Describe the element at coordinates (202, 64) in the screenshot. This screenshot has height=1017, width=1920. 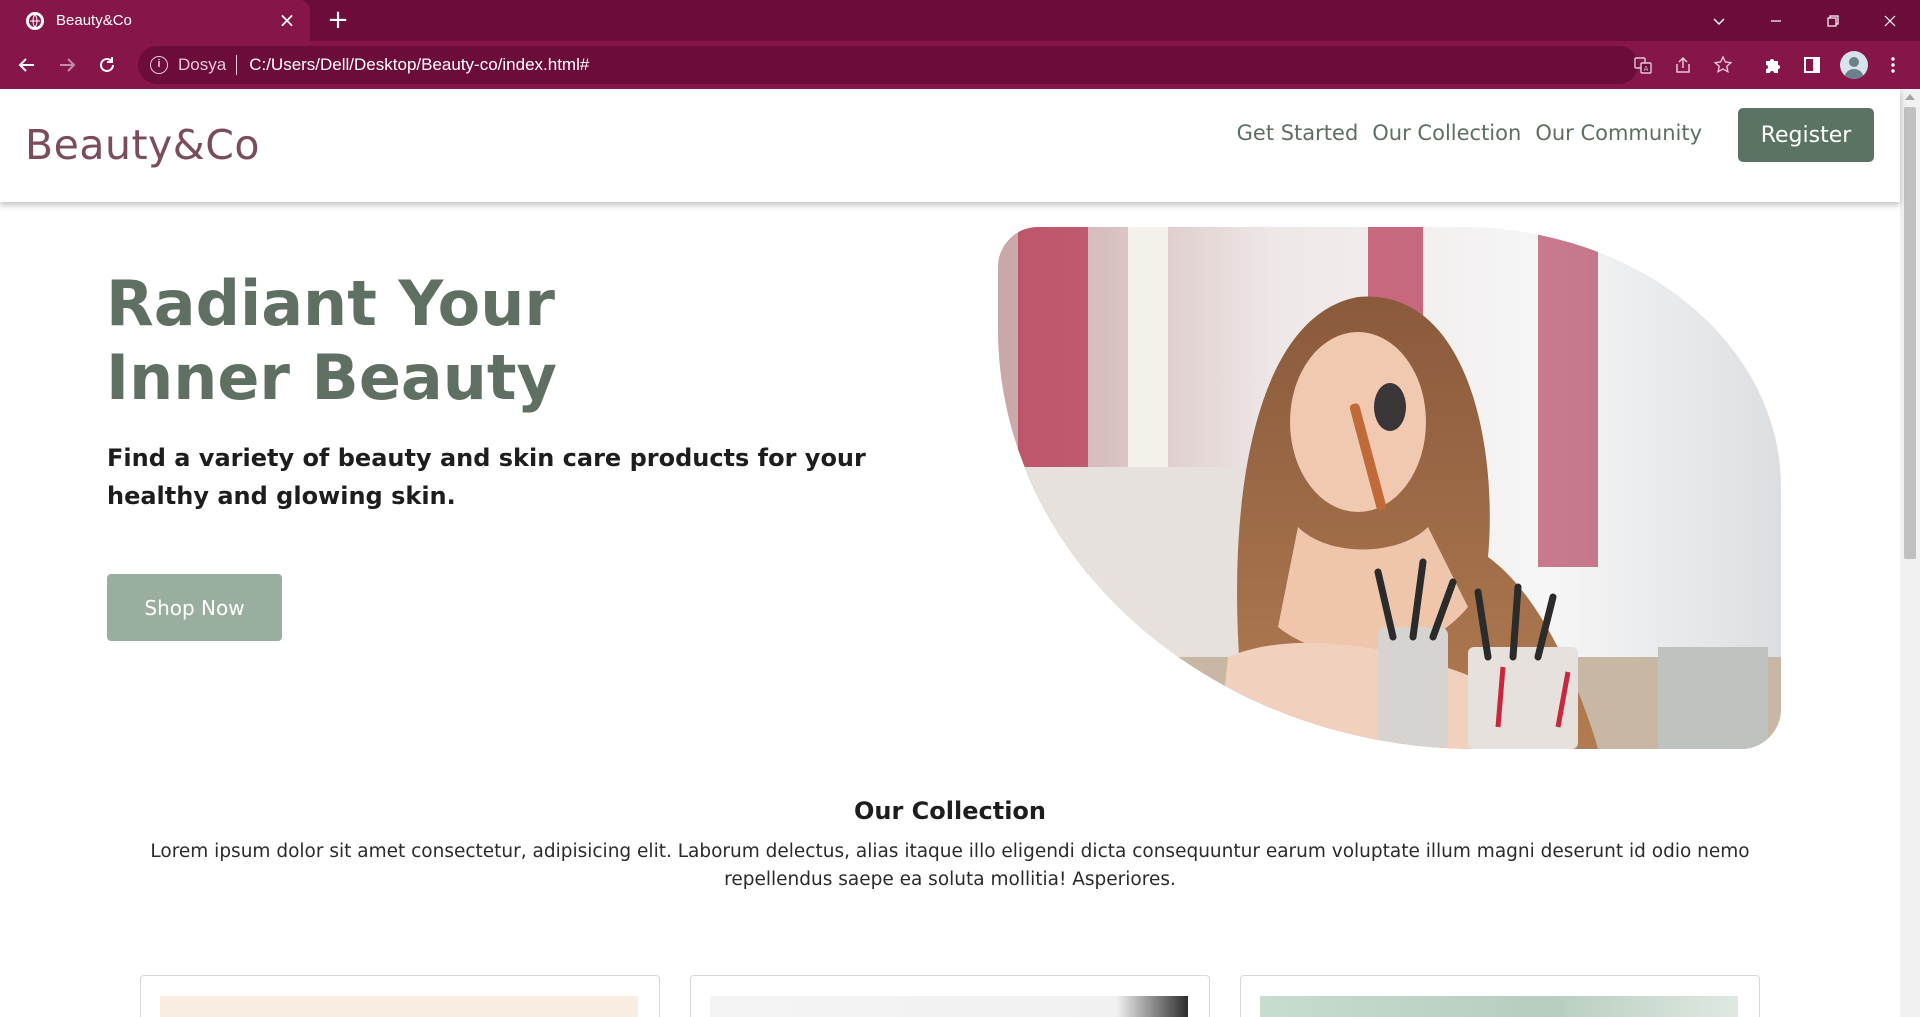
I see `site-label: Dosya` at that location.